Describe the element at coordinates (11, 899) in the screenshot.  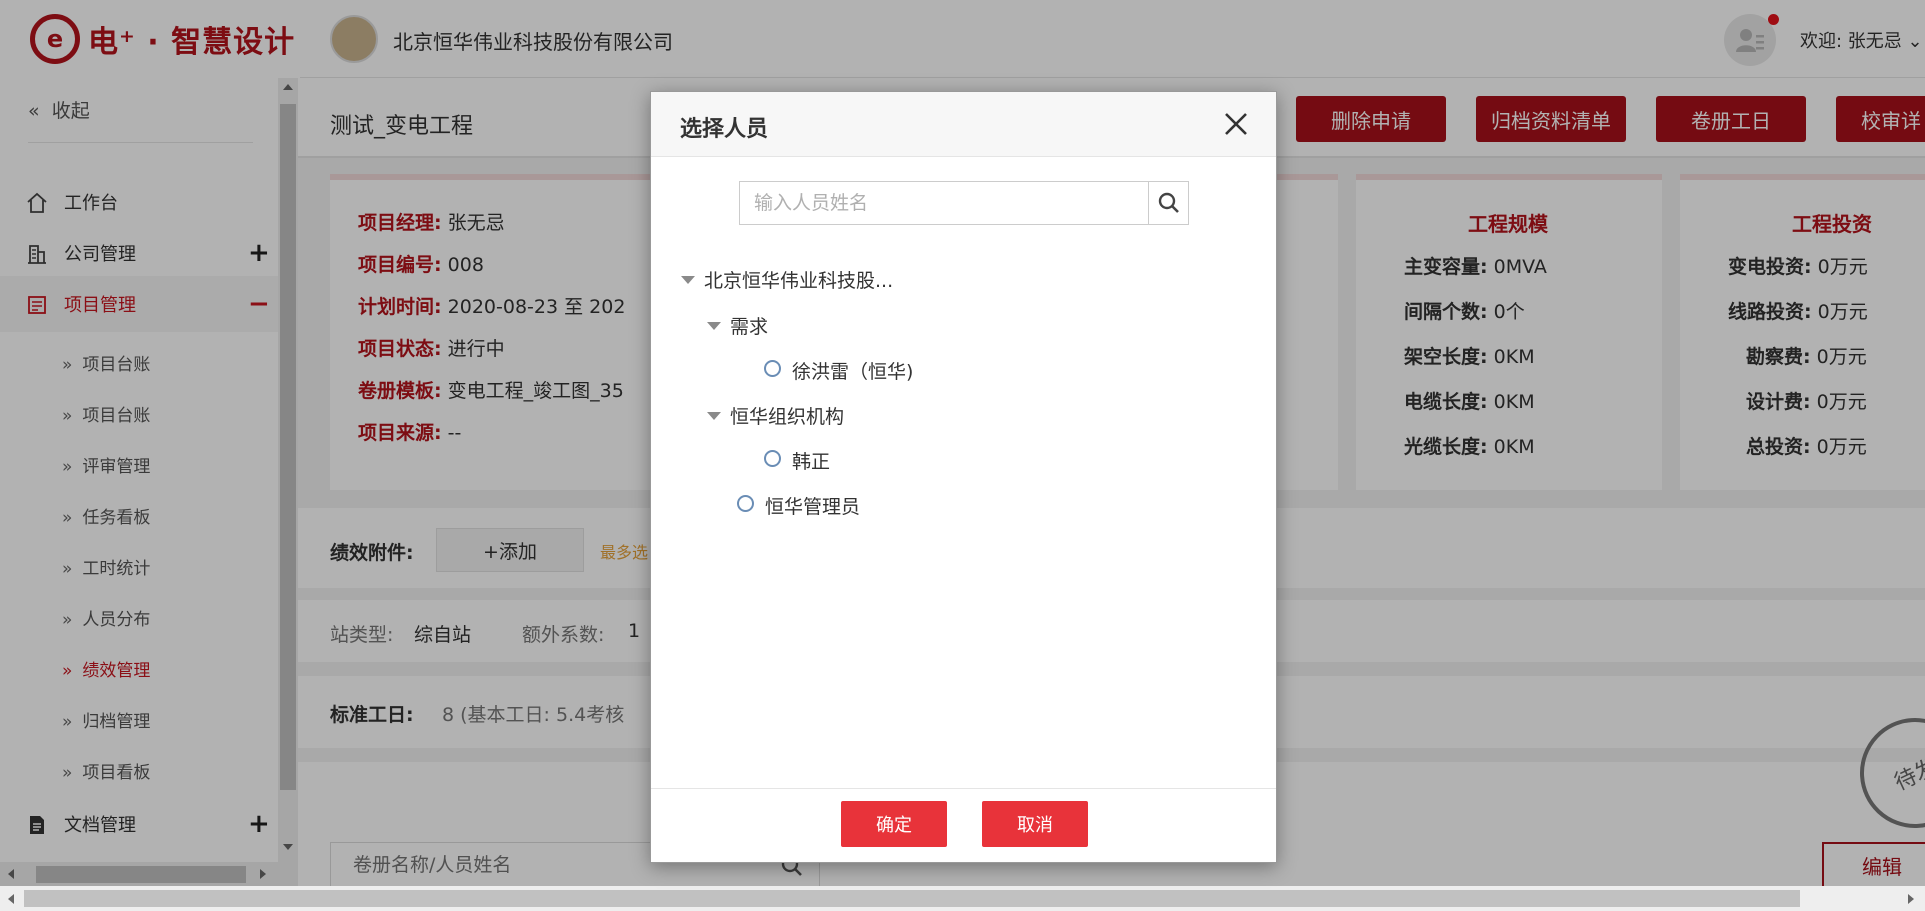
I see `scroll-left-arrow-icon` at that location.